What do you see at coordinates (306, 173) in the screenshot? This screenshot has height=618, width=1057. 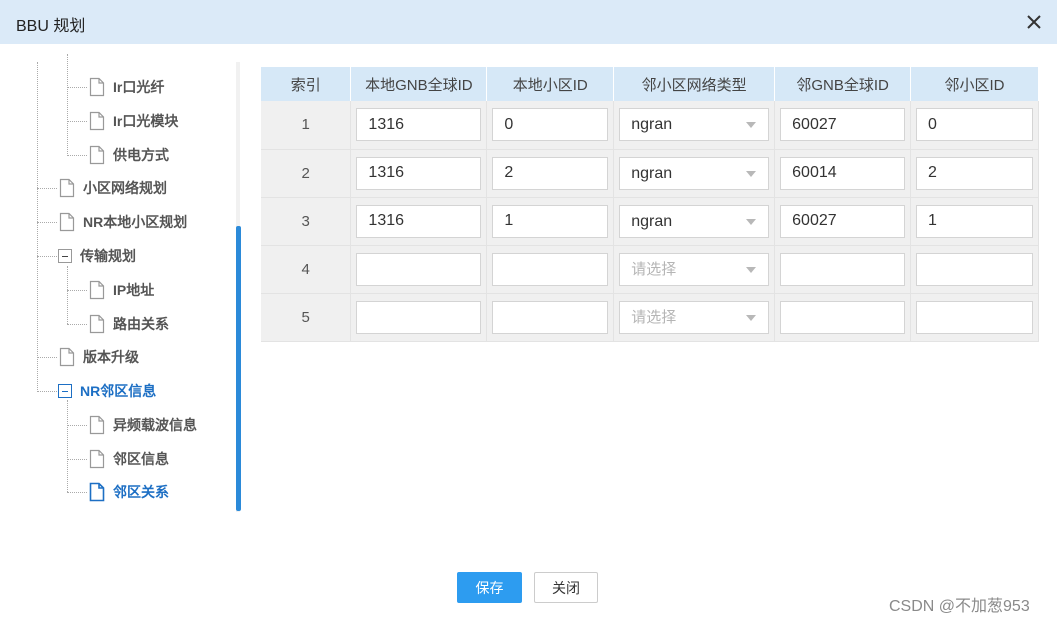 I see `row-index: 2` at bounding box center [306, 173].